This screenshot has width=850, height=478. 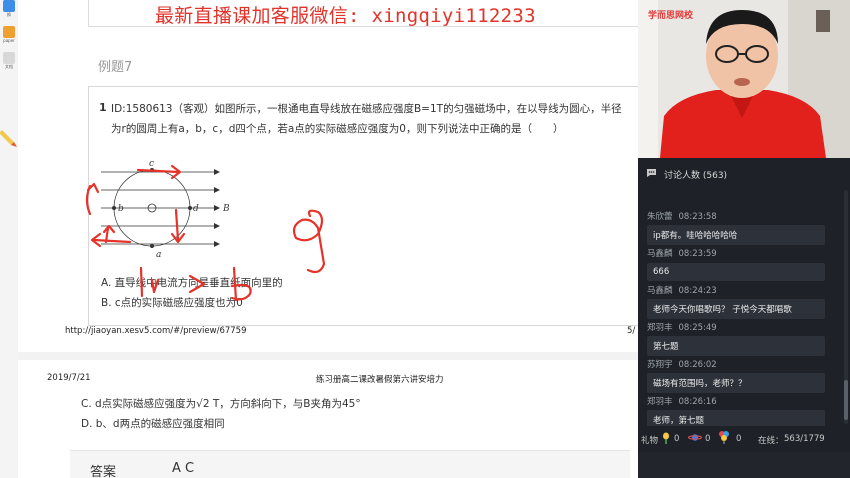 What do you see at coordinates (9, 138) in the screenshot?
I see `pencil-icon` at bounding box center [9, 138].